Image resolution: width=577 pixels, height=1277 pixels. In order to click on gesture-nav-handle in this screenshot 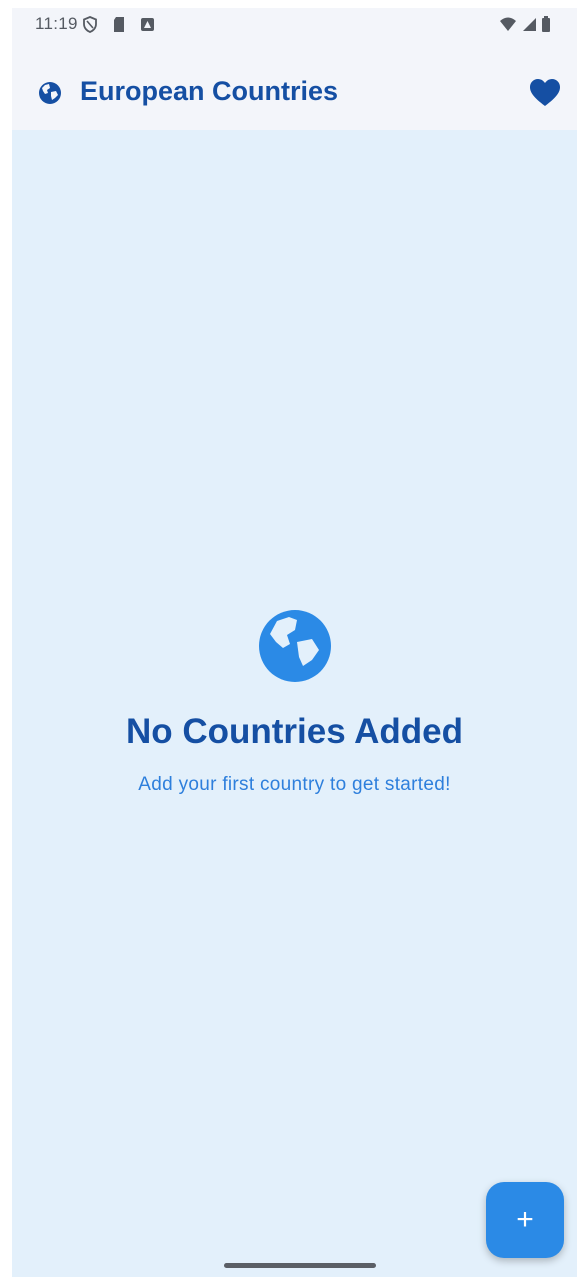, I will do `click(300, 1265)`.